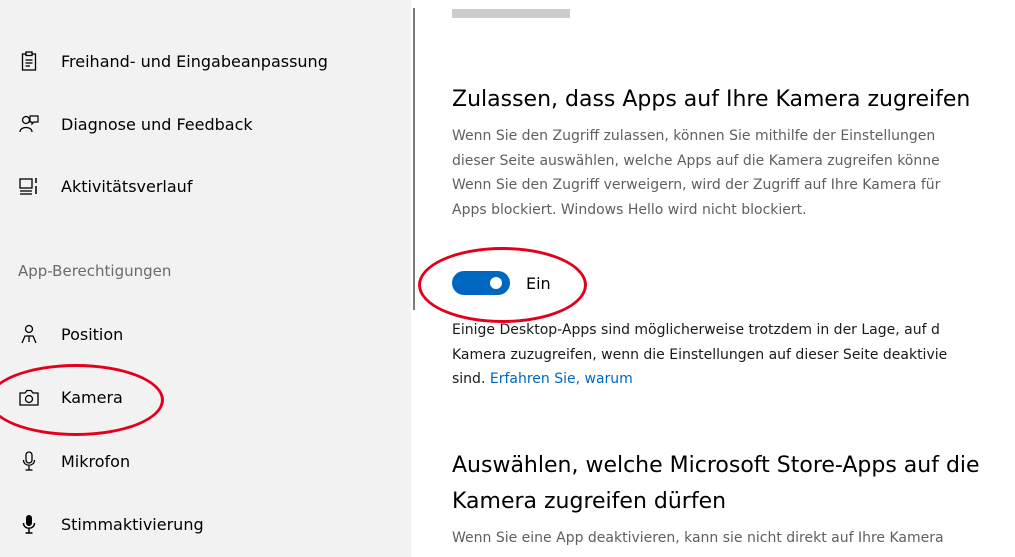  I want to click on sidebar-item-diagnose: Diagnose und Feedback, so click(205, 124).